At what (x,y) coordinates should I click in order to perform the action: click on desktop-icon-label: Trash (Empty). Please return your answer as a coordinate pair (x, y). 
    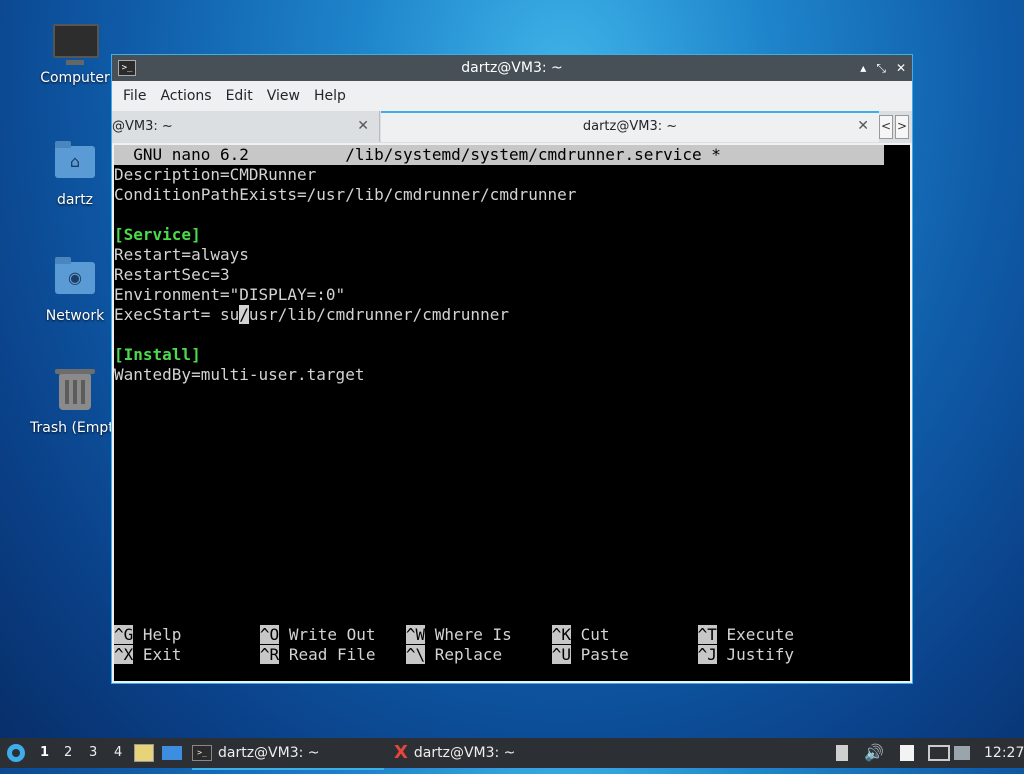
    Looking at the image, I should click on (79, 428).